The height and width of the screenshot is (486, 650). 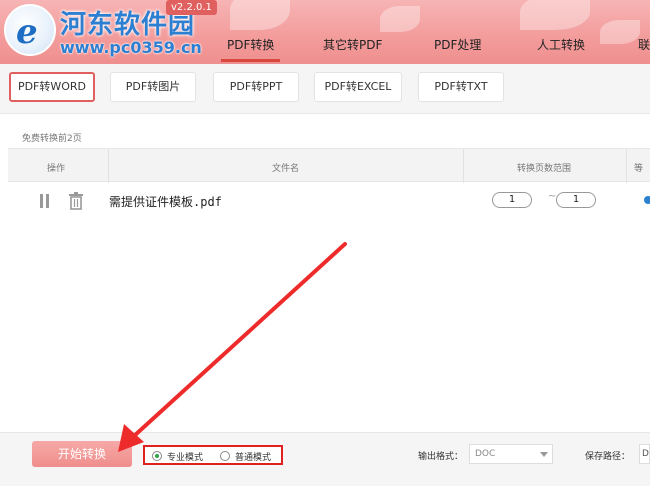 What do you see at coordinates (544, 454) in the screenshot?
I see `chevron-down-icon` at bounding box center [544, 454].